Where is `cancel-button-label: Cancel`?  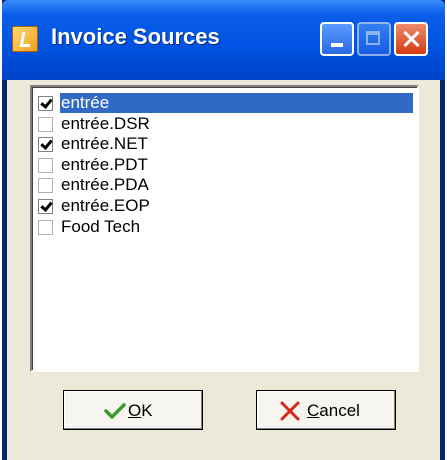 cancel-button-label: Cancel is located at coordinates (333, 410).